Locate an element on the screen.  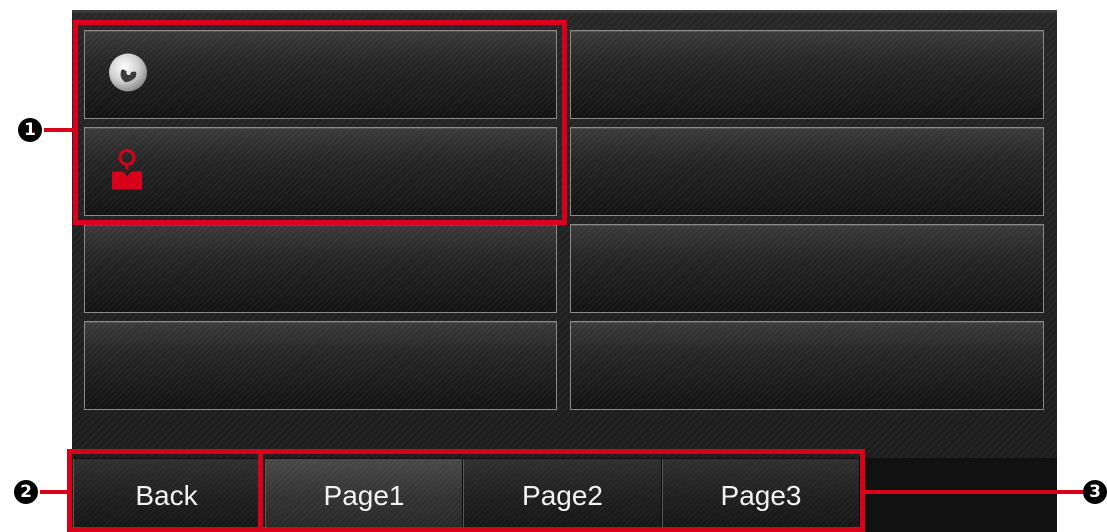
callout-1: 1 is located at coordinates (30, 130).